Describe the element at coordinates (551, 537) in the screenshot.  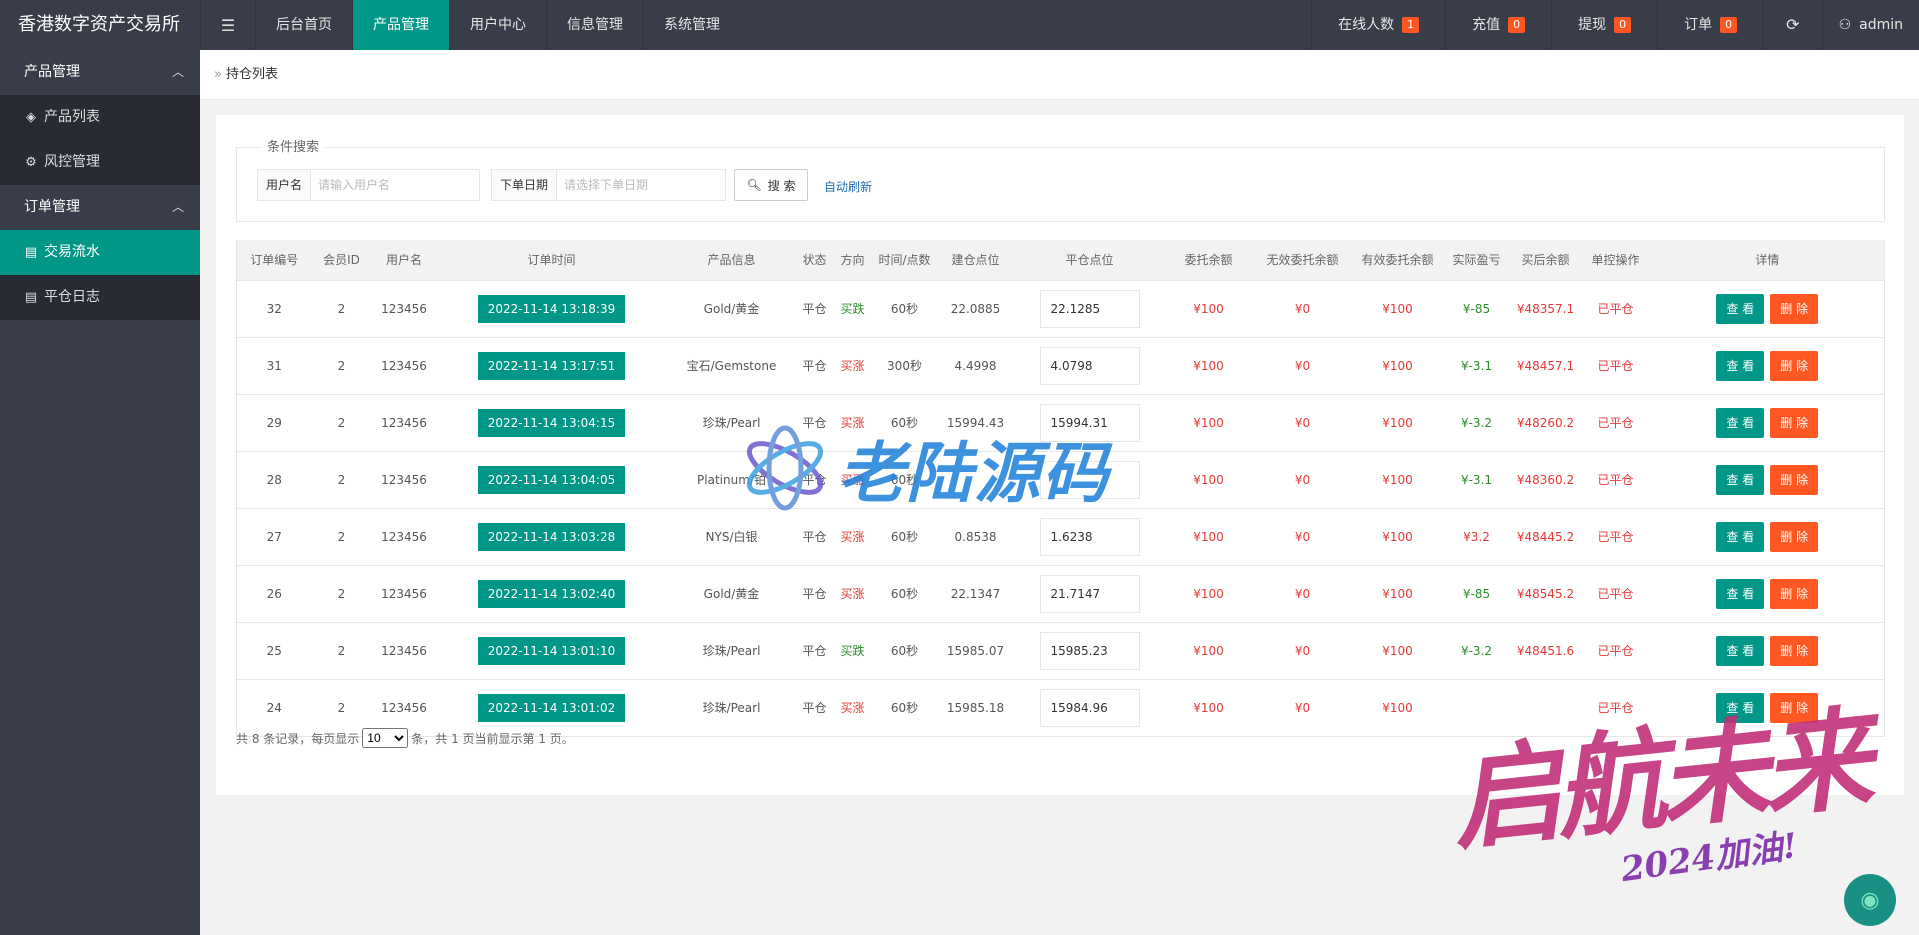
I see `cell-order-time: 2022-11-14 13:03:28` at that location.